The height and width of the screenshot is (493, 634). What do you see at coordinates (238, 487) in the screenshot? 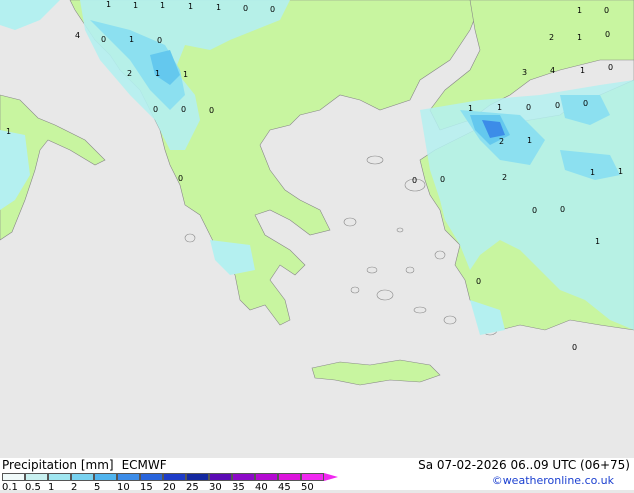
I see `color-scale-tick: 35` at bounding box center [238, 487].